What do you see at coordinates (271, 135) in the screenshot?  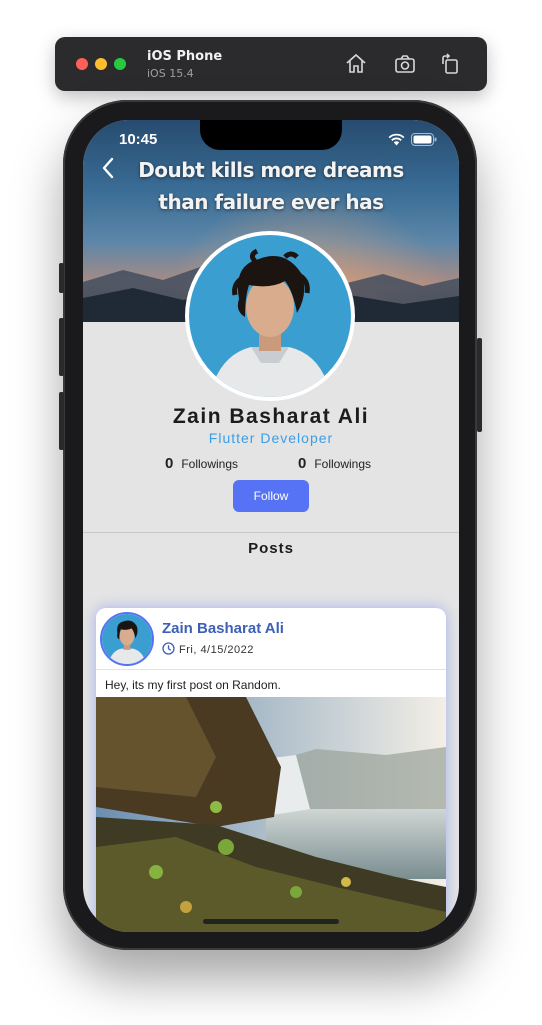 I see `notch` at bounding box center [271, 135].